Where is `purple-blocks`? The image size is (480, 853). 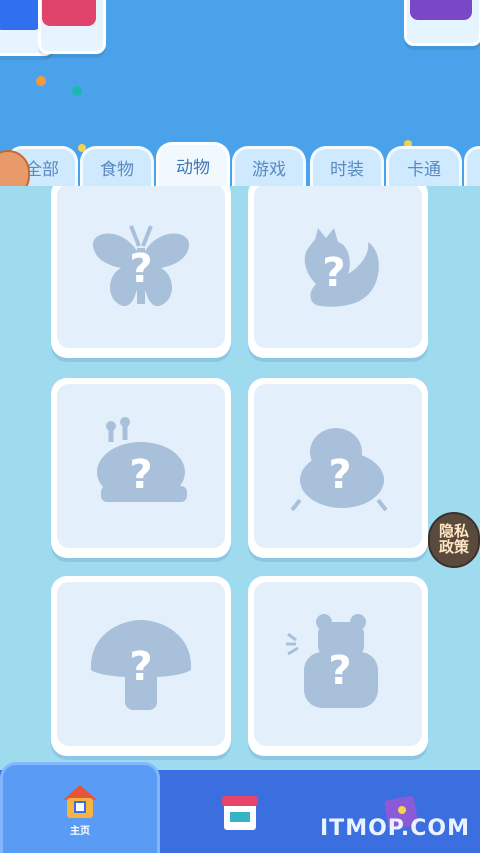
purple-blocks is located at coordinates (441, 10).